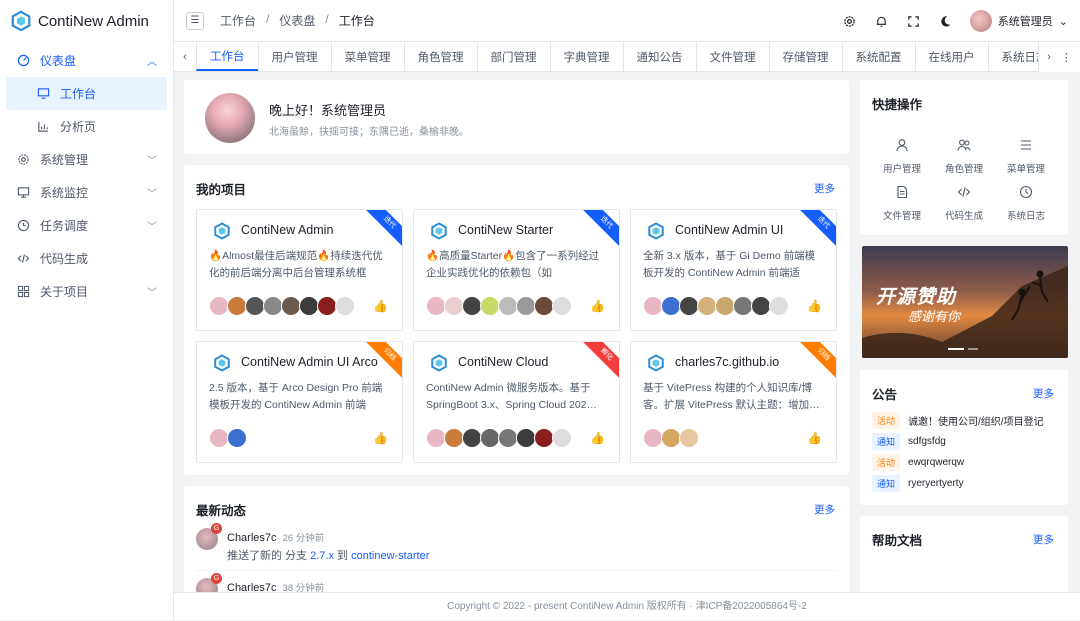 The image size is (1080, 621). What do you see at coordinates (805, 56) in the screenshot?
I see `tab-storage: 存储管理` at bounding box center [805, 56].